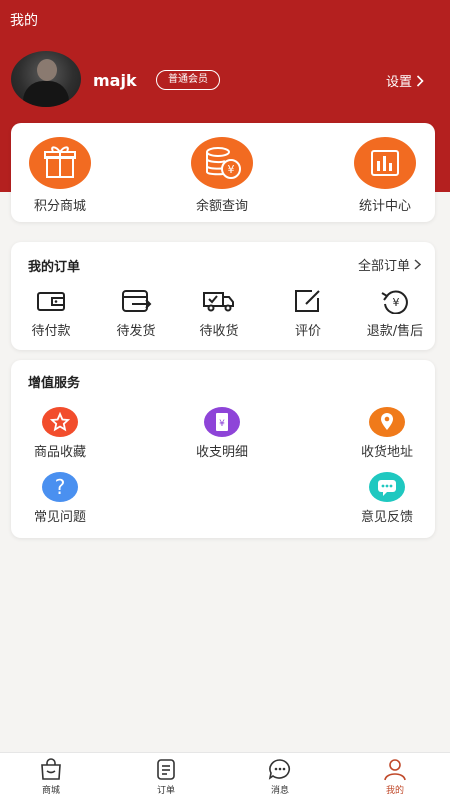  Describe the element at coordinates (218, 302) in the screenshot. I see `truck-icon` at that location.